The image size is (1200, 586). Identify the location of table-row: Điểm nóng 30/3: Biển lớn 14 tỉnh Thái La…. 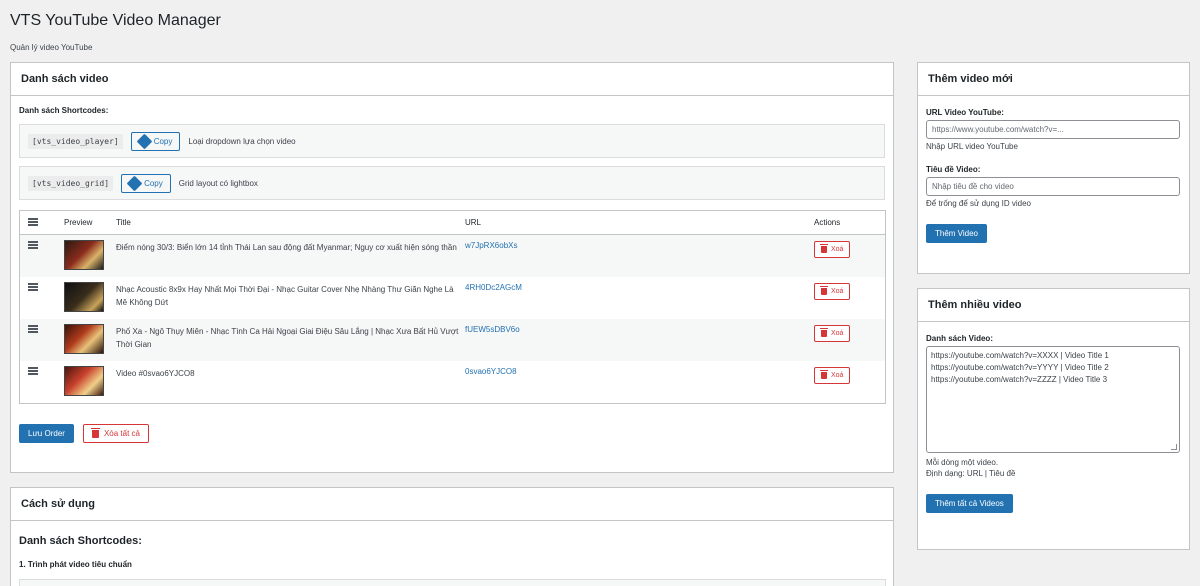
(452, 256).